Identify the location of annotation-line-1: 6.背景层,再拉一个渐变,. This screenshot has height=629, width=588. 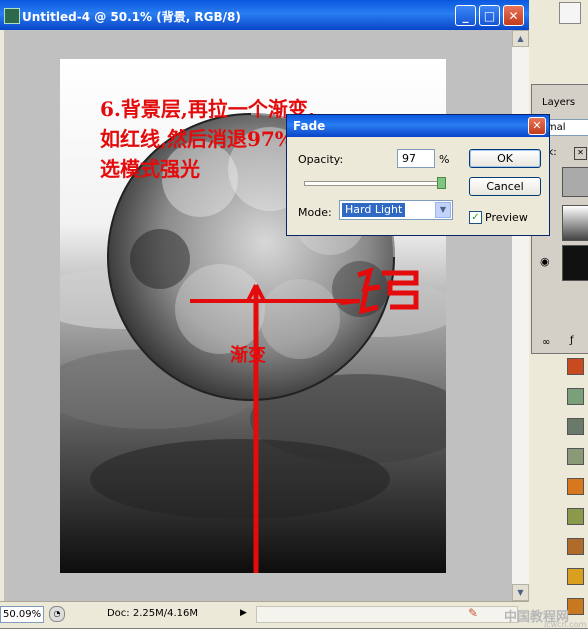
(207, 109).